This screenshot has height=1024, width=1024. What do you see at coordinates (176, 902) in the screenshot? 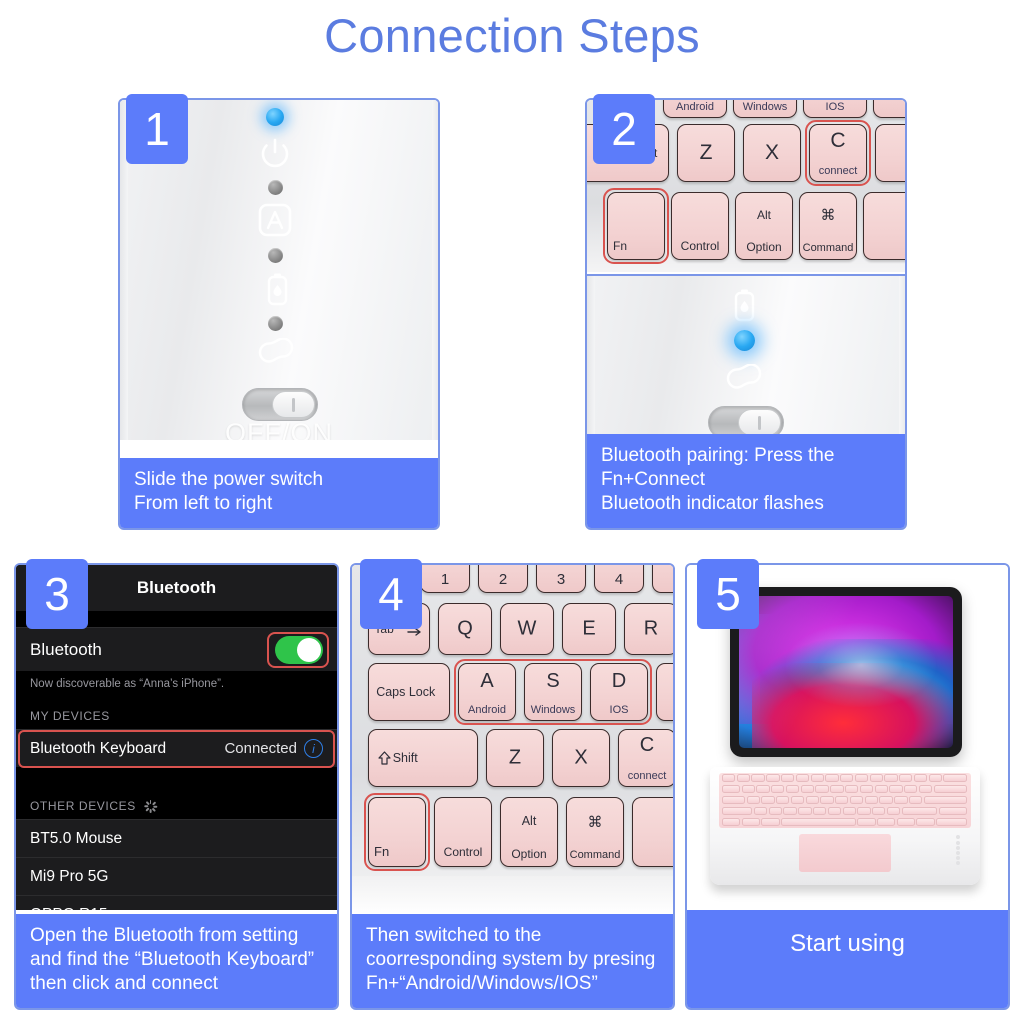
I see `device-row-oppo-r15: OPPO R15` at bounding box center [176, 902].